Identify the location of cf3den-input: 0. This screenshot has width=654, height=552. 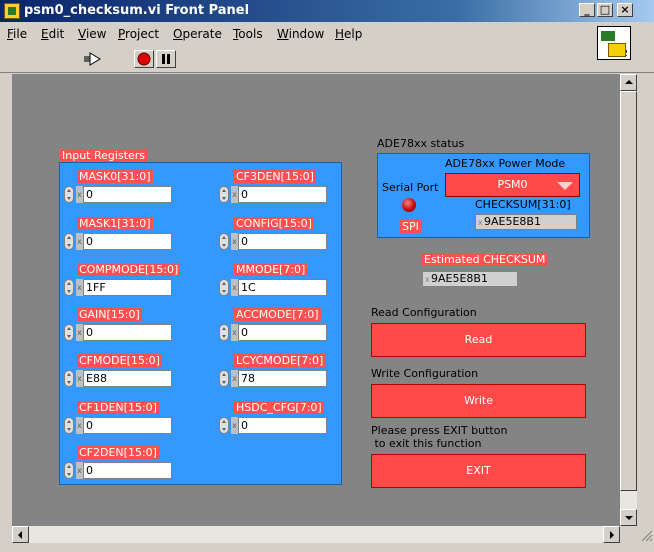
(282, 194).